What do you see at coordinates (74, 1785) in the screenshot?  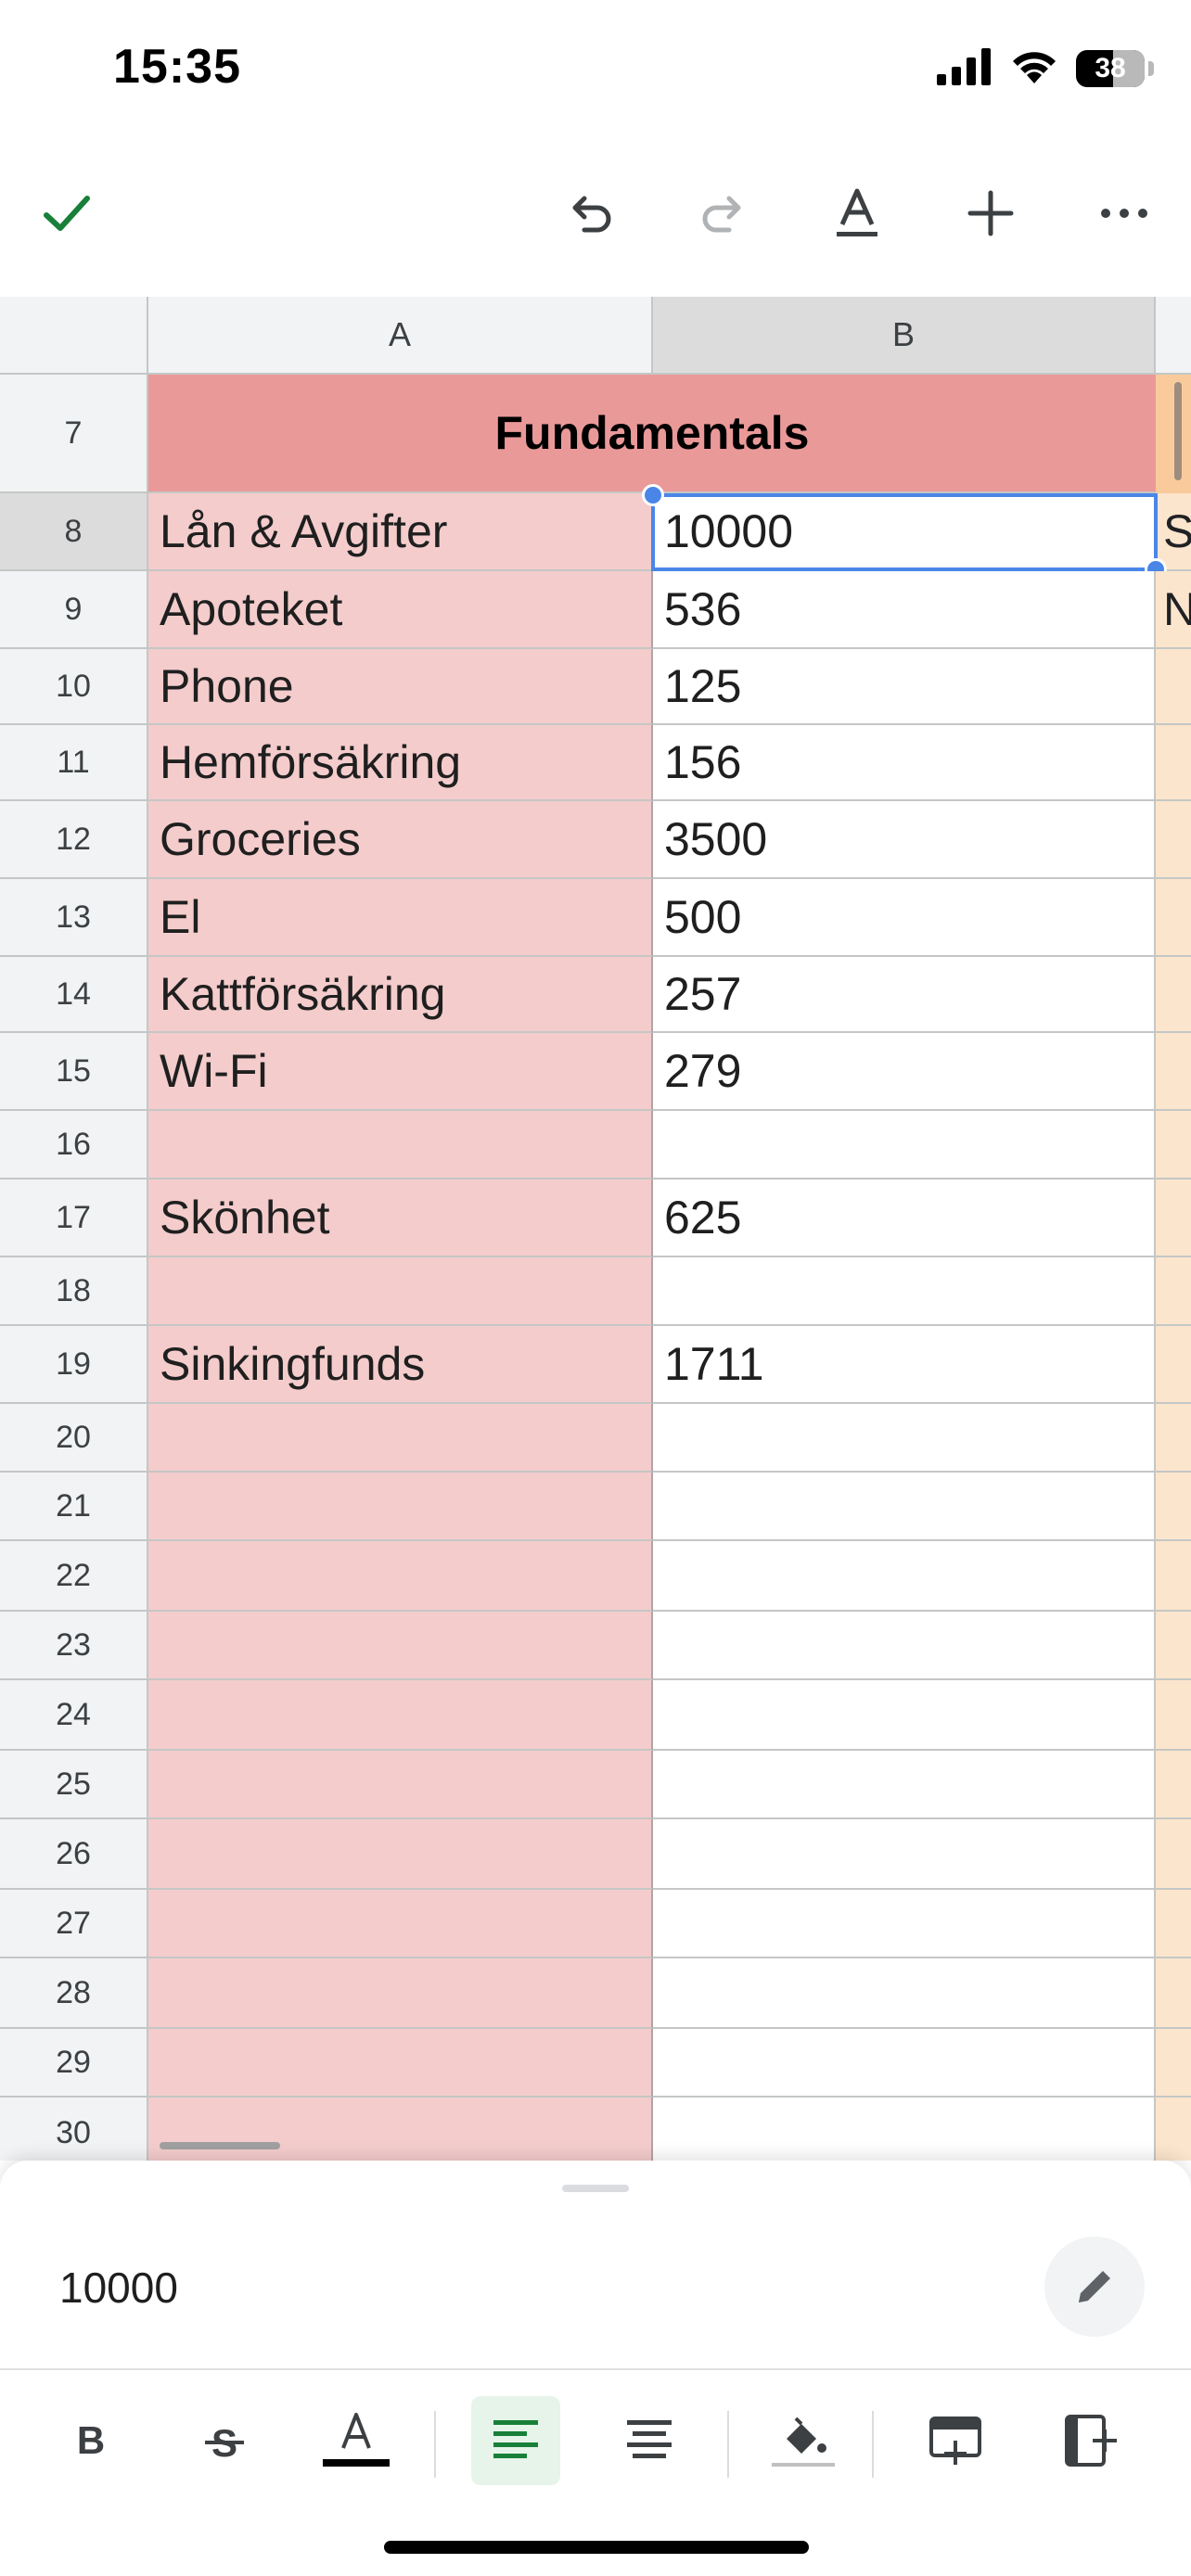 I see `row-header: 25` at bounding box center [74, 1785].